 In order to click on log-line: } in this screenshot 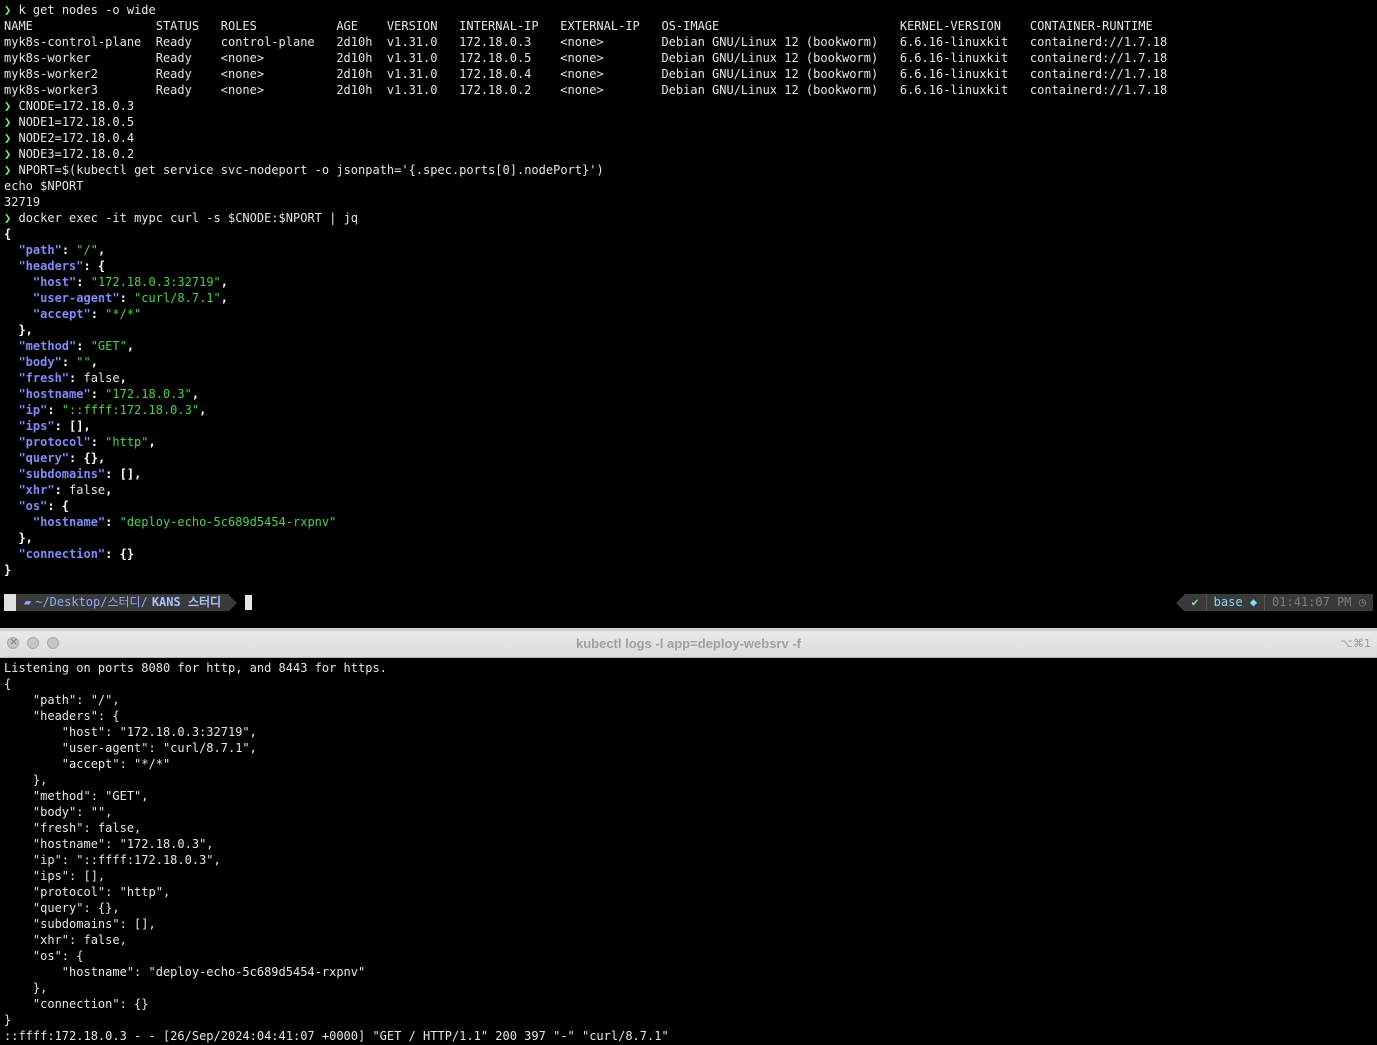, I will do `click(8, 1020)`.